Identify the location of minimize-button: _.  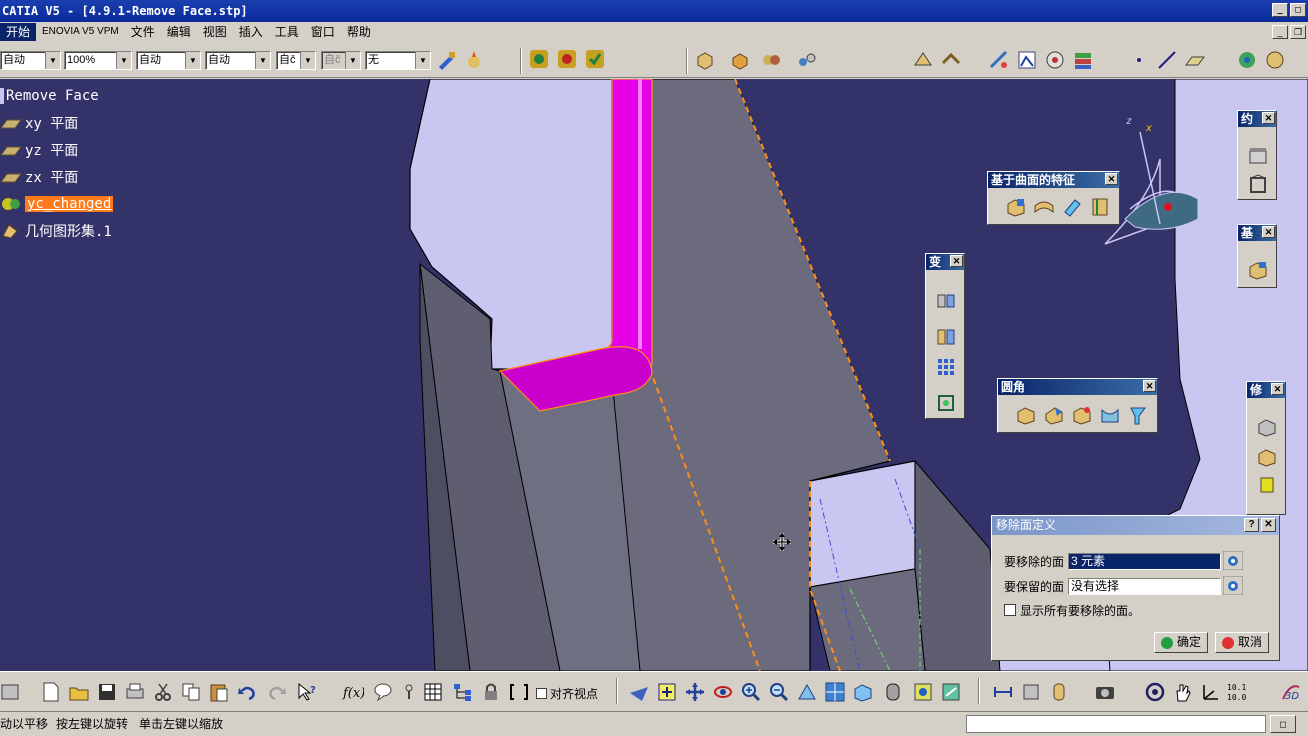
(1280, 10).